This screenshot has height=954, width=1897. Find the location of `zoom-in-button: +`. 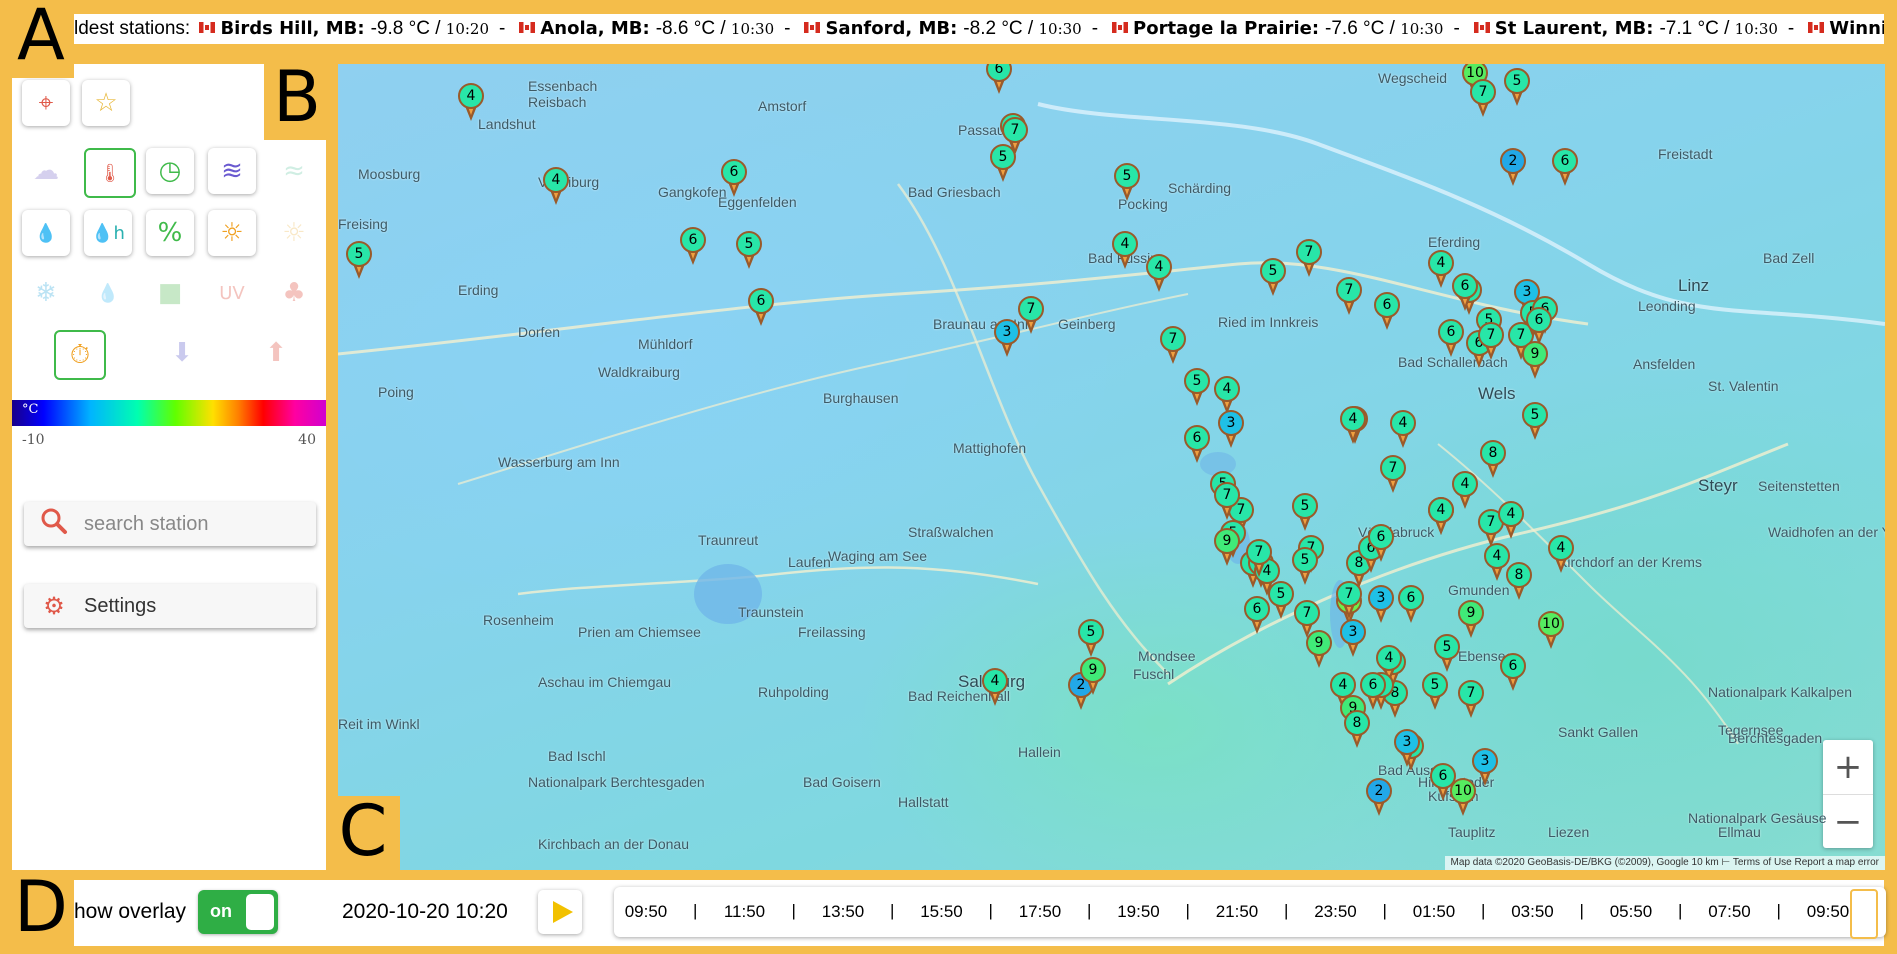

zoom-in-button: + is located at coordinates (1848, 767).